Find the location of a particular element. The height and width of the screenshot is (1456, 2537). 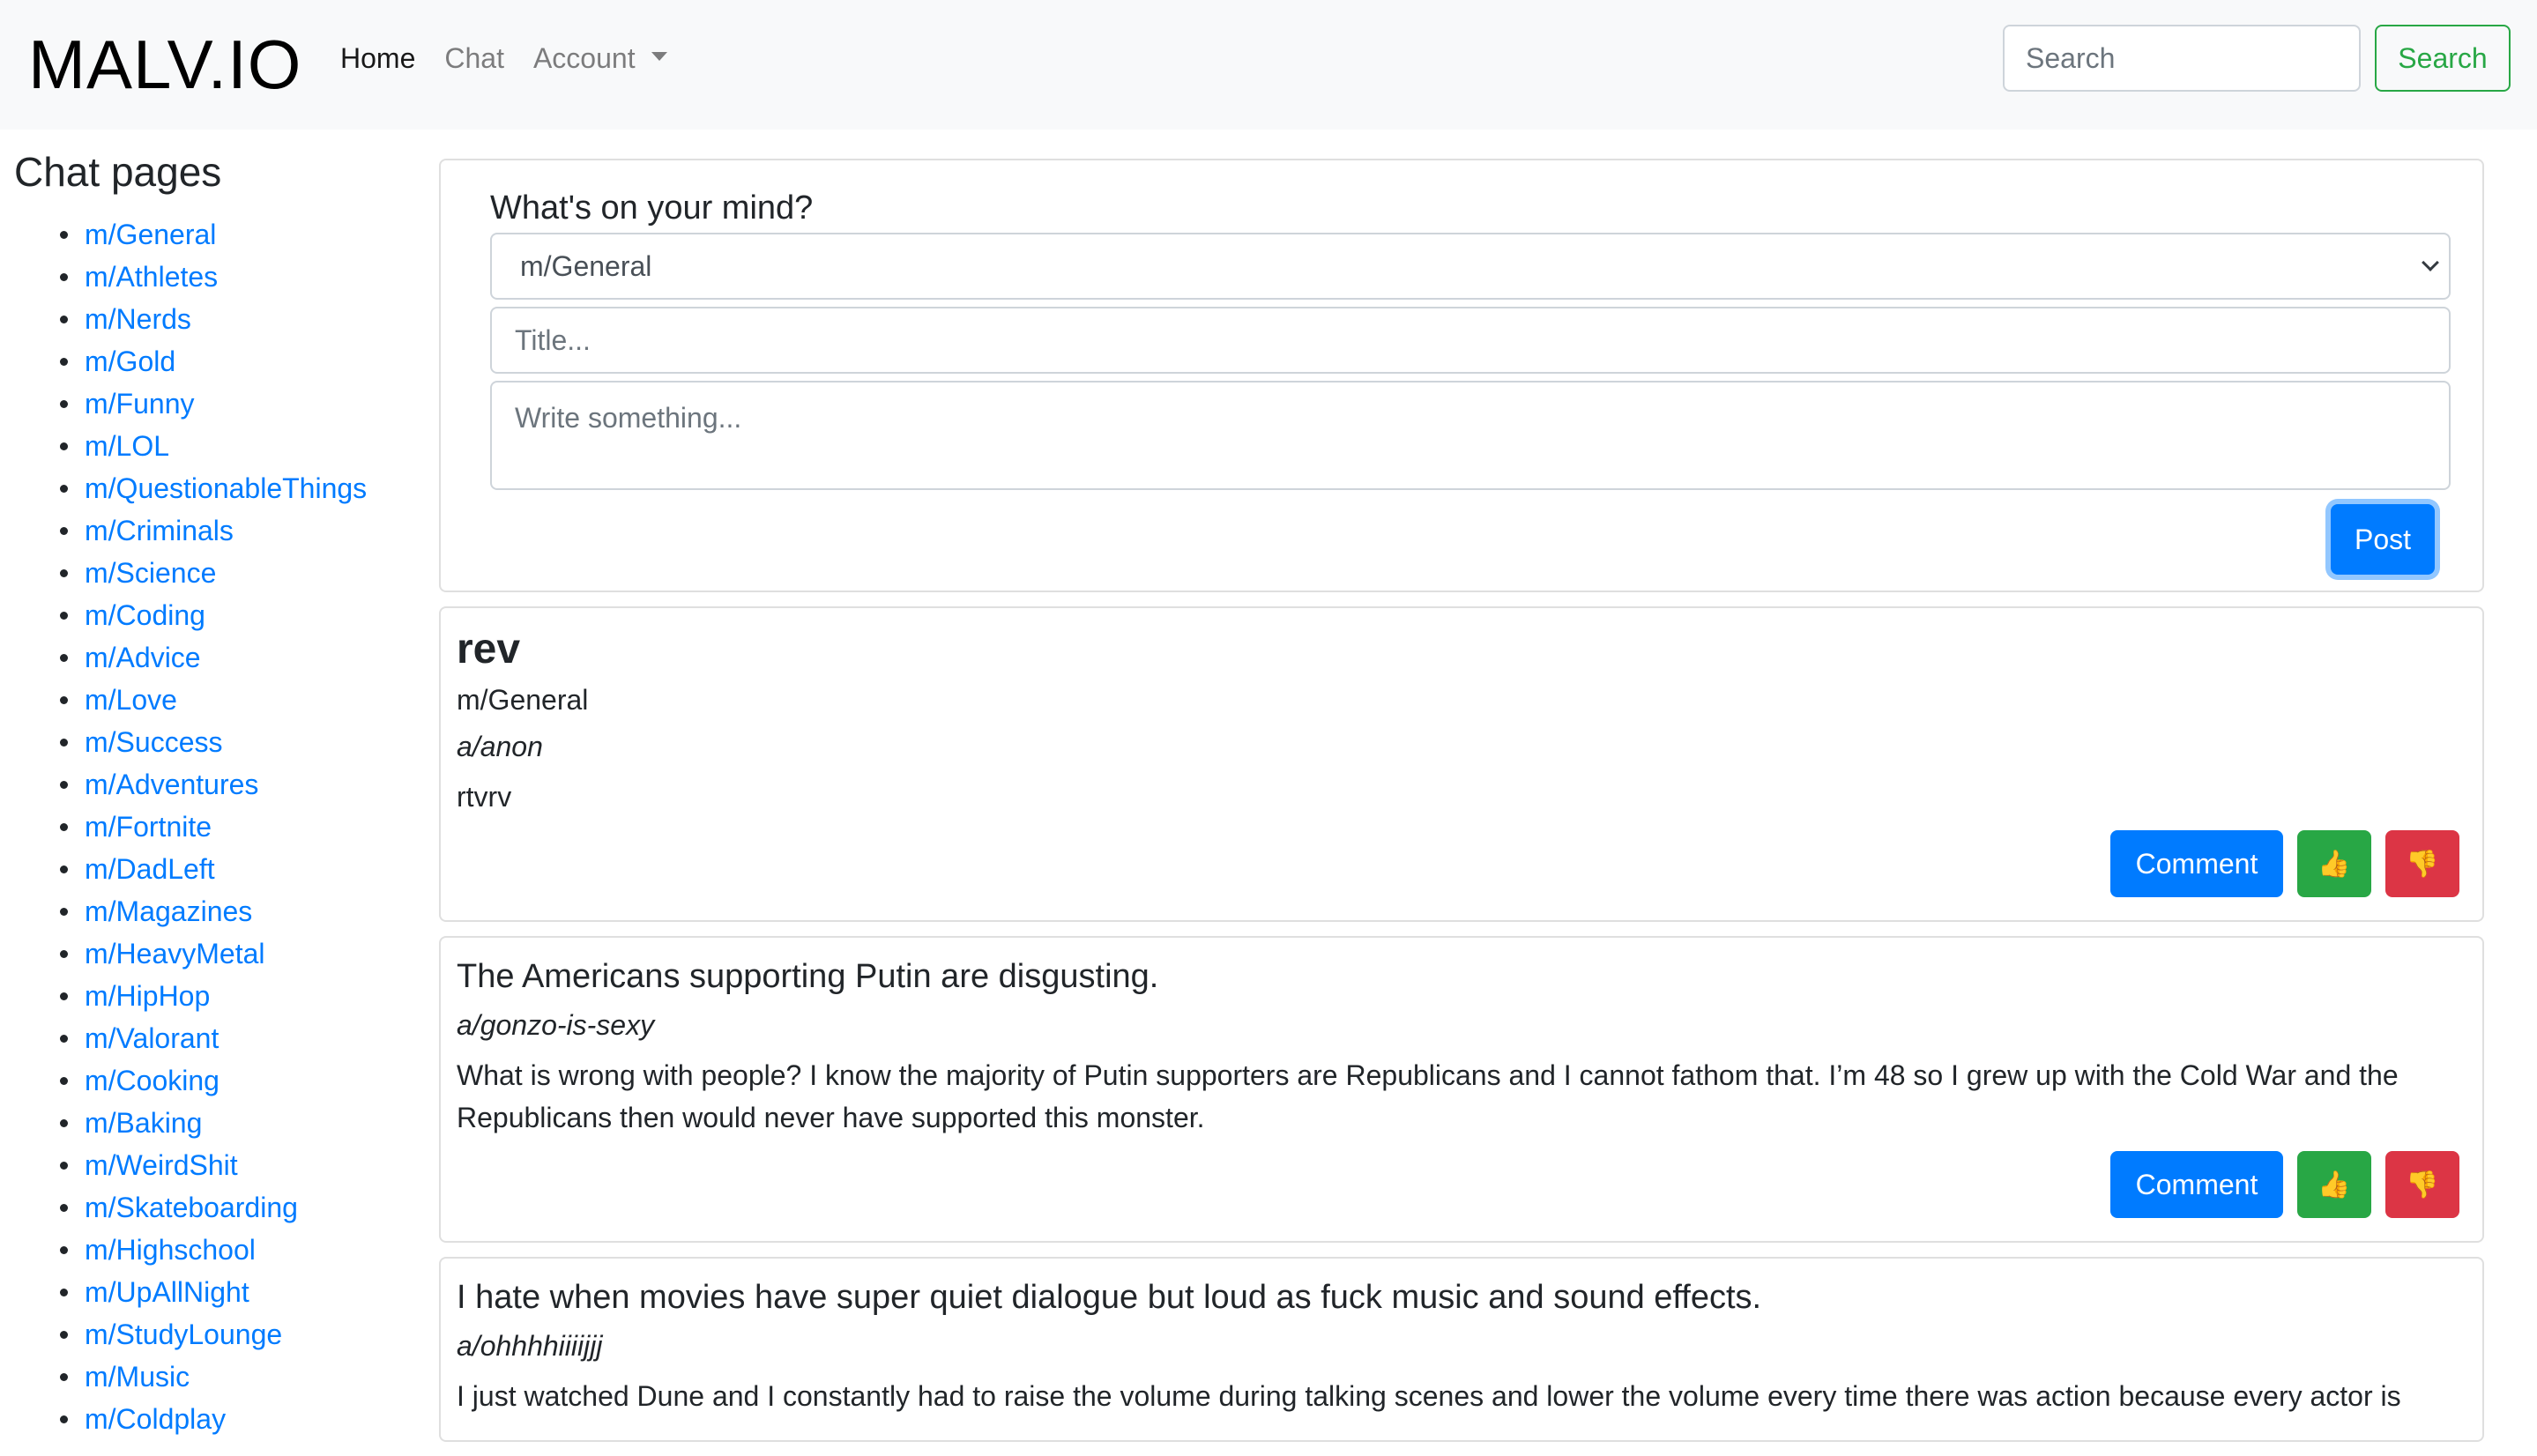

top-navbar: MALV.IO Home Chat Account Search is located at coordinates (1268, 65).